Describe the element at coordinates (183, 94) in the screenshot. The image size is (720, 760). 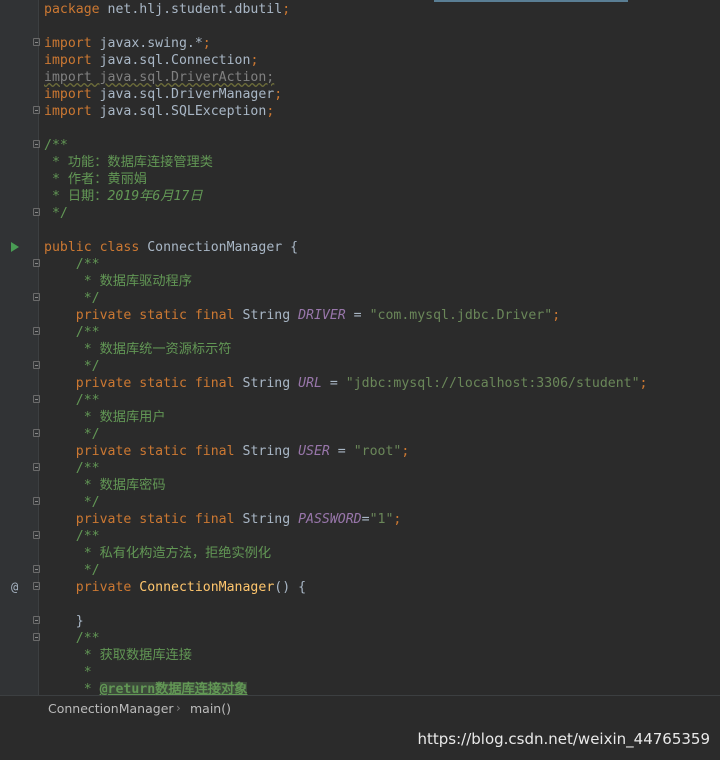
I see `import-name: java.sql.DriverManager` at that location.